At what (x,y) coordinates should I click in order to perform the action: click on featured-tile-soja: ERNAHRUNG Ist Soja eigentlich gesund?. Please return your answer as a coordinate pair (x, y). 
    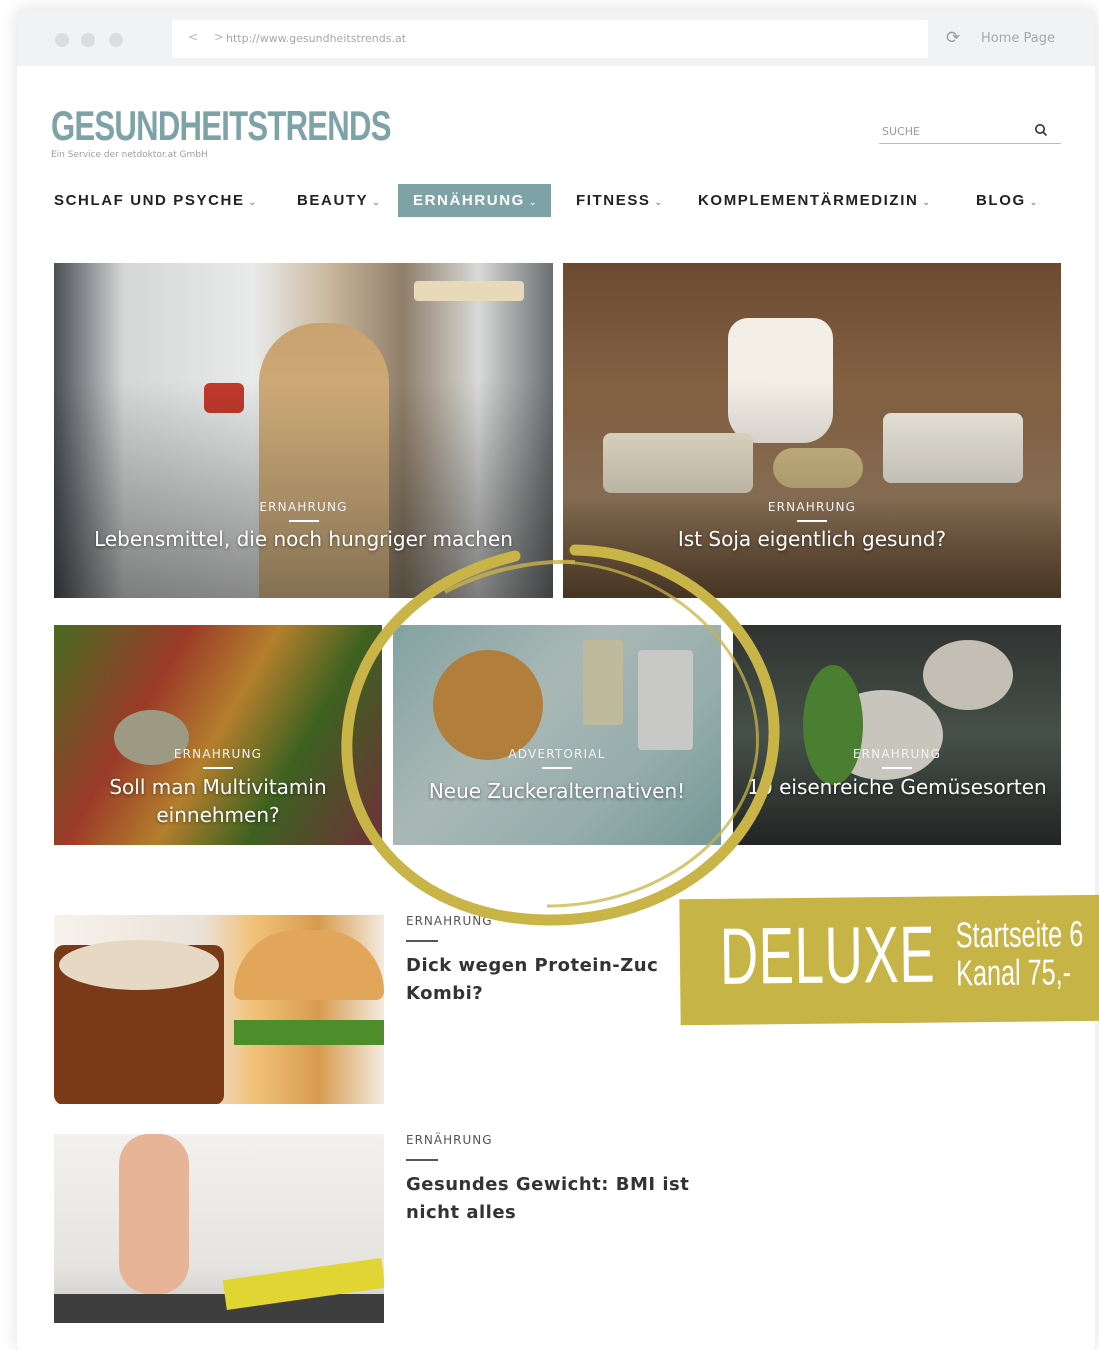
    Looking at the image, I should click on (812, 430).